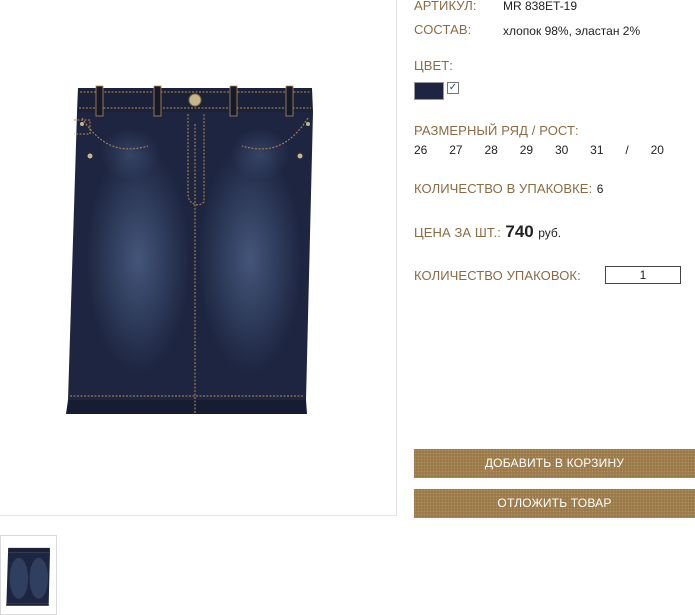 This screenshot has height=615, width=695. What do you see at coordinates (554, 463) in the screenshot?
I see `add-to-cart-button: ДОБАВИТЬ В КОРЗИНУ` at bounding box center [554, 463].